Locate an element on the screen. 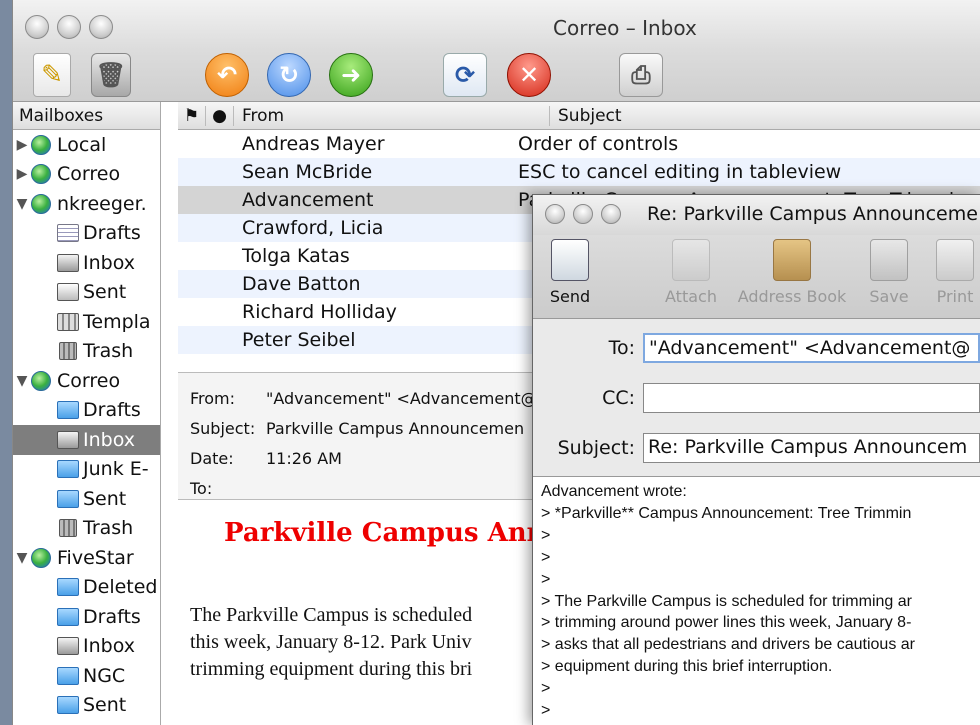 This screenshot has width=980, height=725. sidebar-item-label: Sent is located at coordinates (105, 498).